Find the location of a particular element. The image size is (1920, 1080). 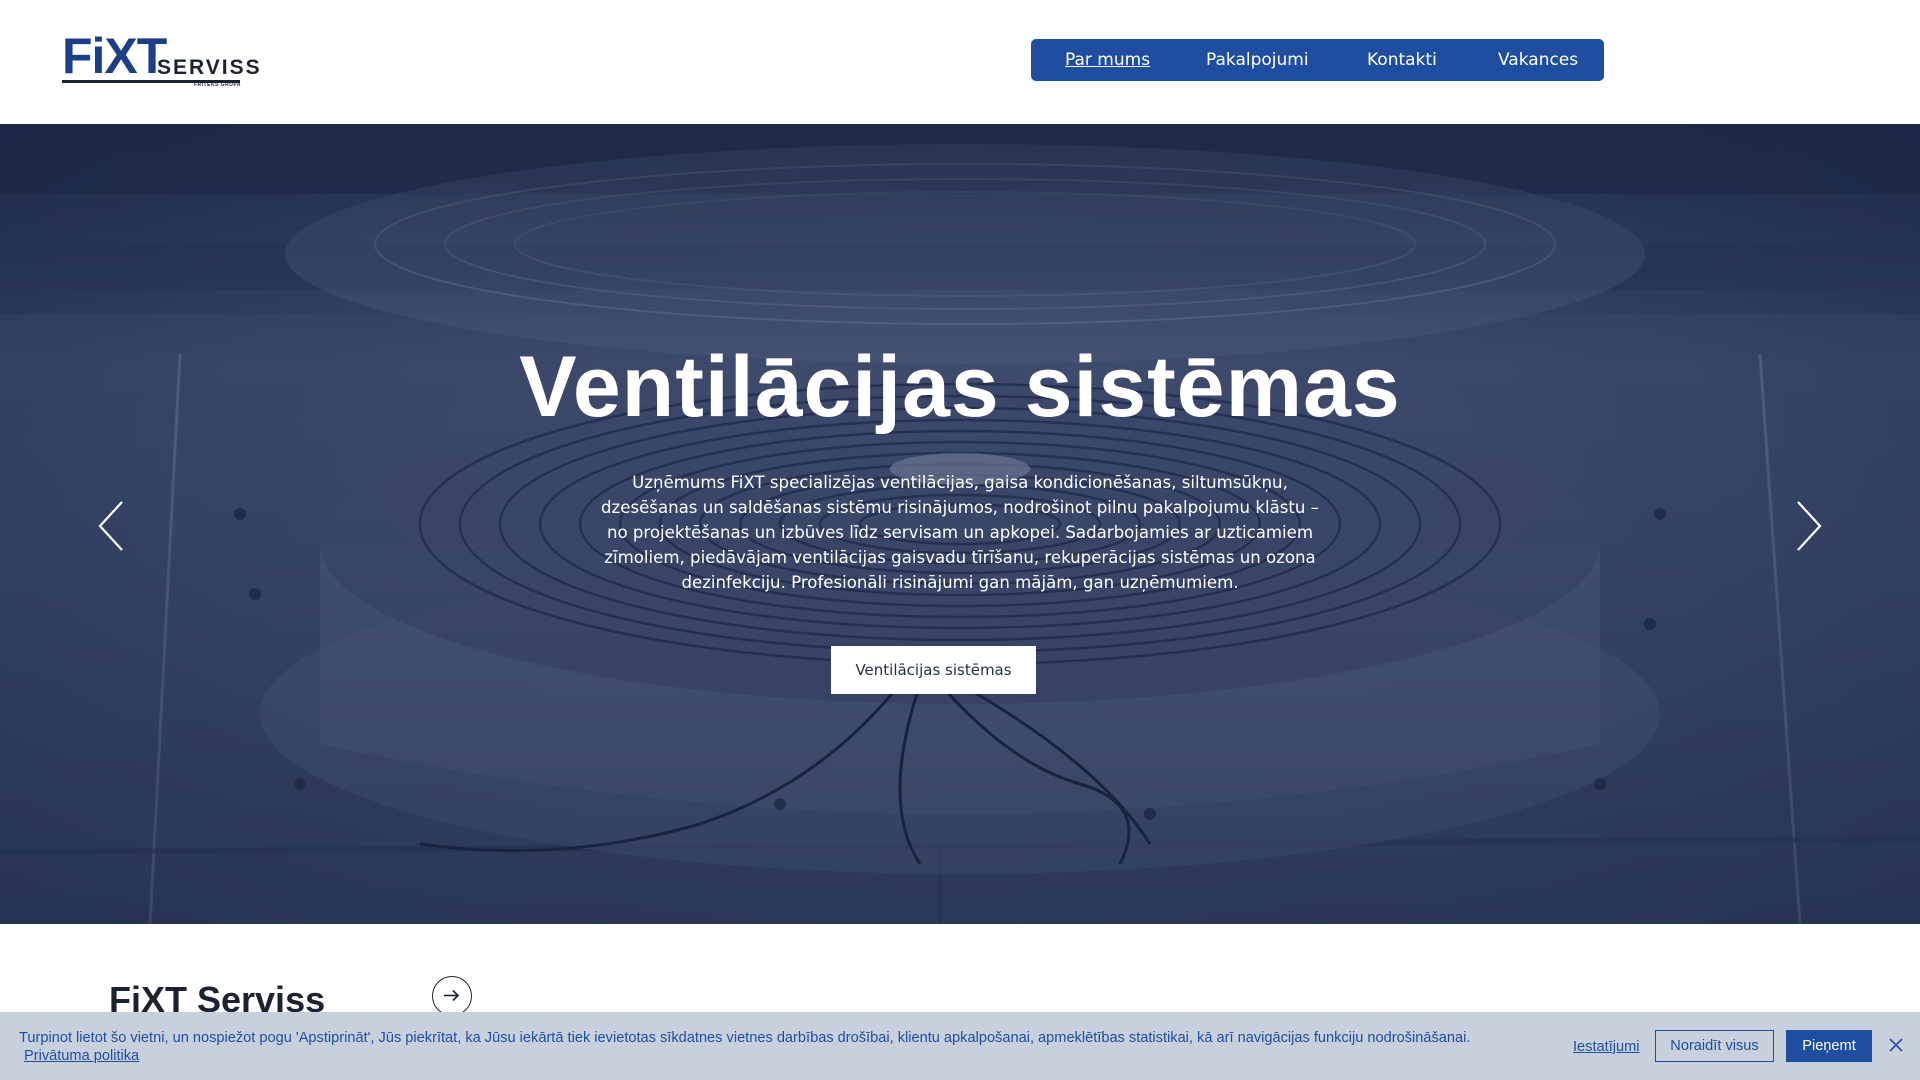

logo-group: FRITEKS GRUPA is located at coordinates (217, 85).